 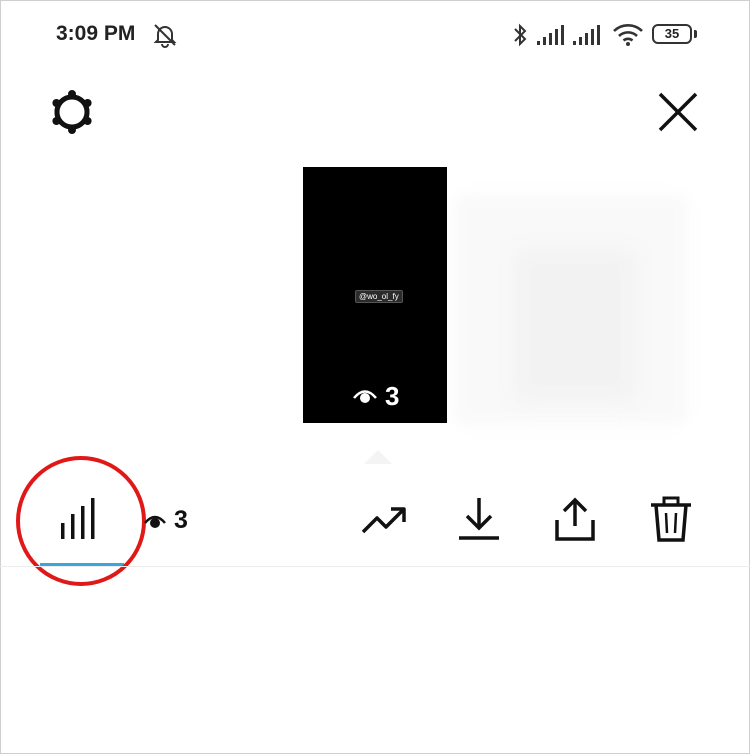 I want to click on settings-gear-icon, so click(x=72, y=112).